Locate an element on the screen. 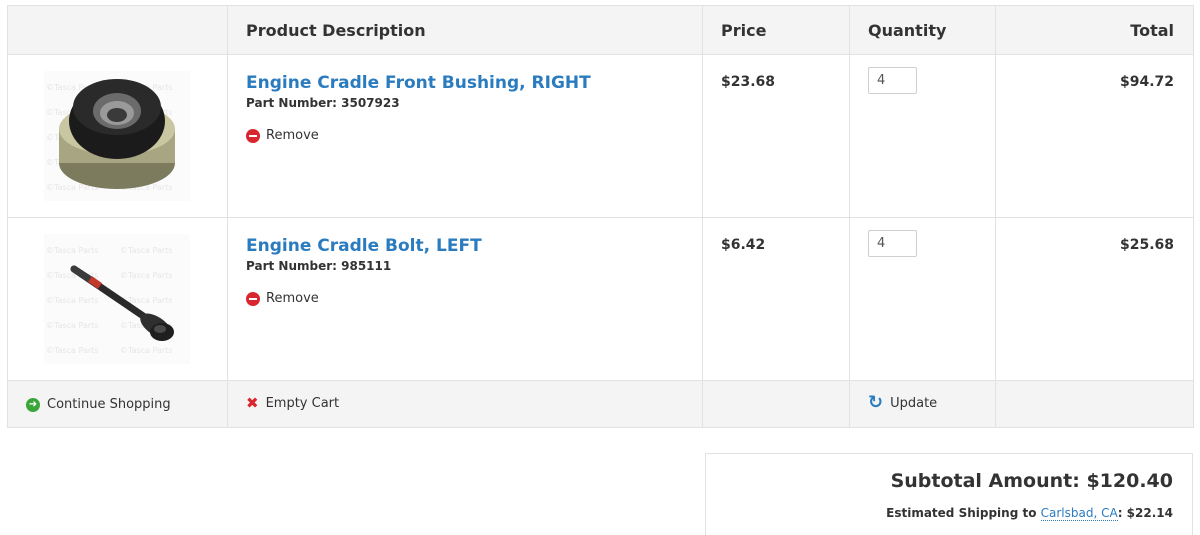 This screenshot has width=1200, height=535. shipping-cost: : $22.14 is located at coordinates (1145, 513).